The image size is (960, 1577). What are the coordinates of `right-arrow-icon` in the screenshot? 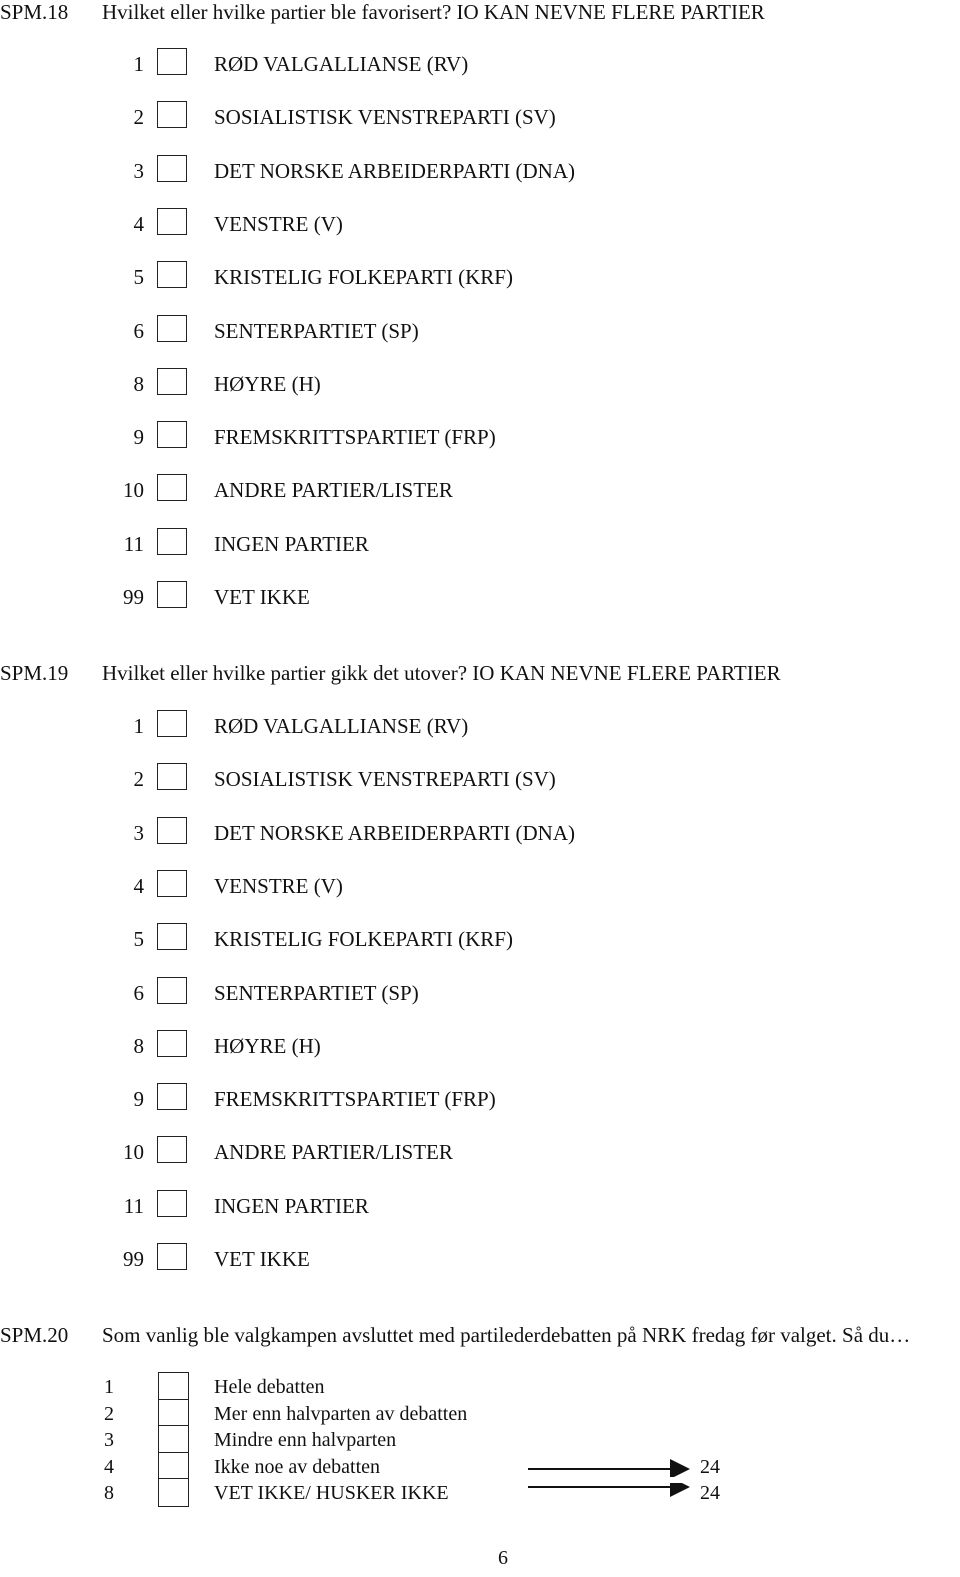 It's located at (609, 1467).